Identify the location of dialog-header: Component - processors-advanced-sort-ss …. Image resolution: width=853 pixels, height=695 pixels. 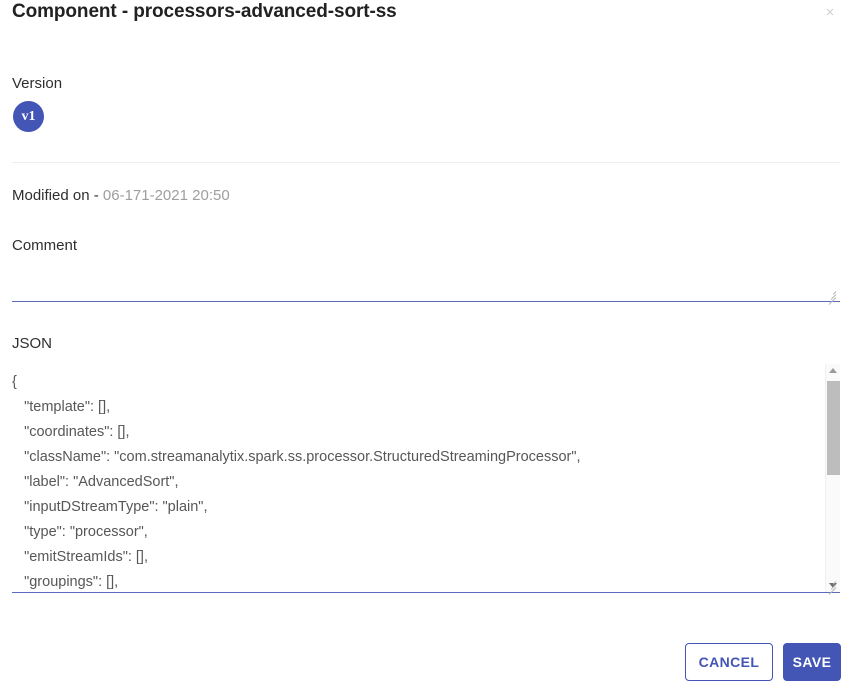
(426, 19).